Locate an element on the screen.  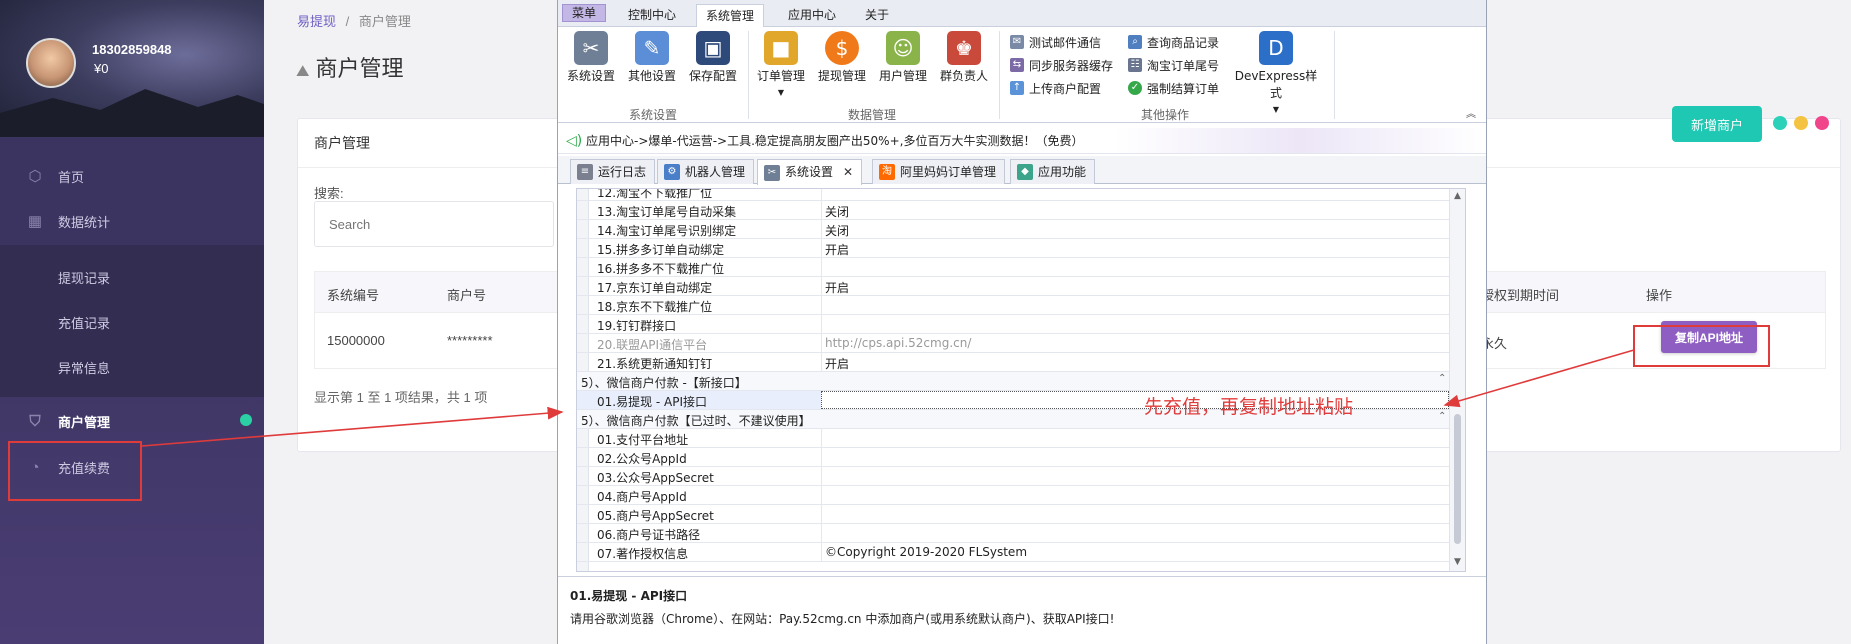
sync-cache-button: ⇆ 同步服务器缓存 is located at coordinates (1061, 65).